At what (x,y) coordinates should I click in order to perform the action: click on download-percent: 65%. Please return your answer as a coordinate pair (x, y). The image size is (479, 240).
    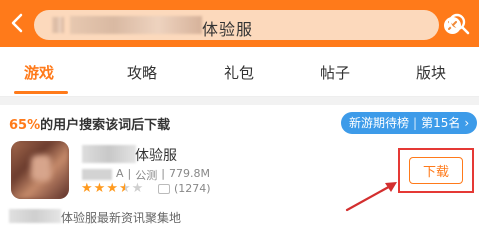
    Looking at the image, I should click on (25, 125).